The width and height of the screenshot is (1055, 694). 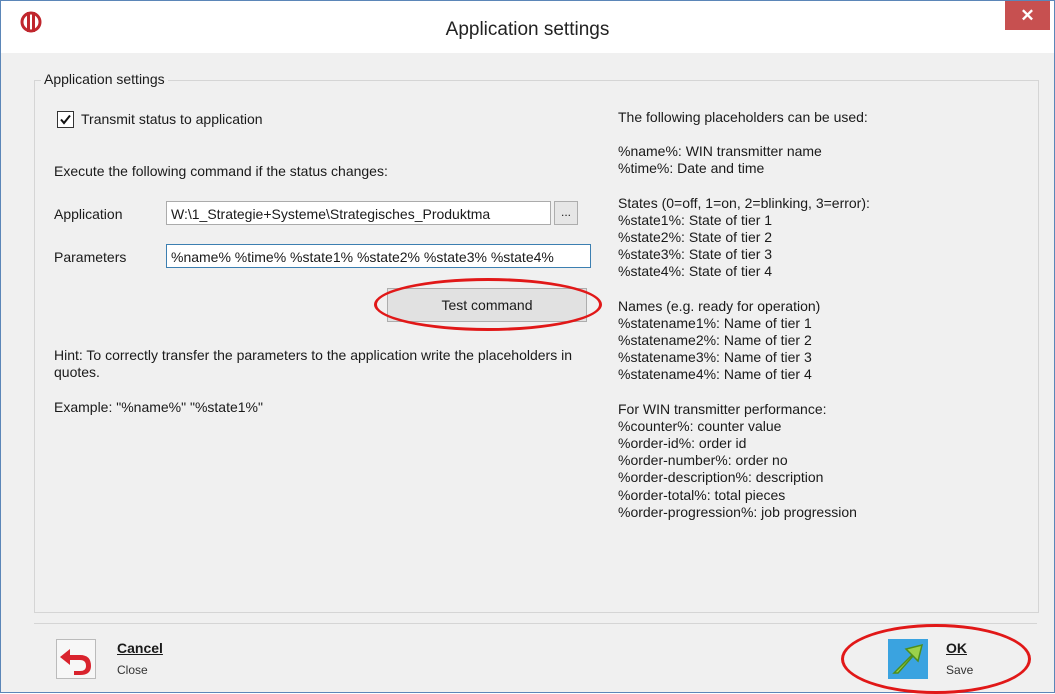 I want to click on placeholder-item: %order-id%: order id, so click(x=682, y=443).